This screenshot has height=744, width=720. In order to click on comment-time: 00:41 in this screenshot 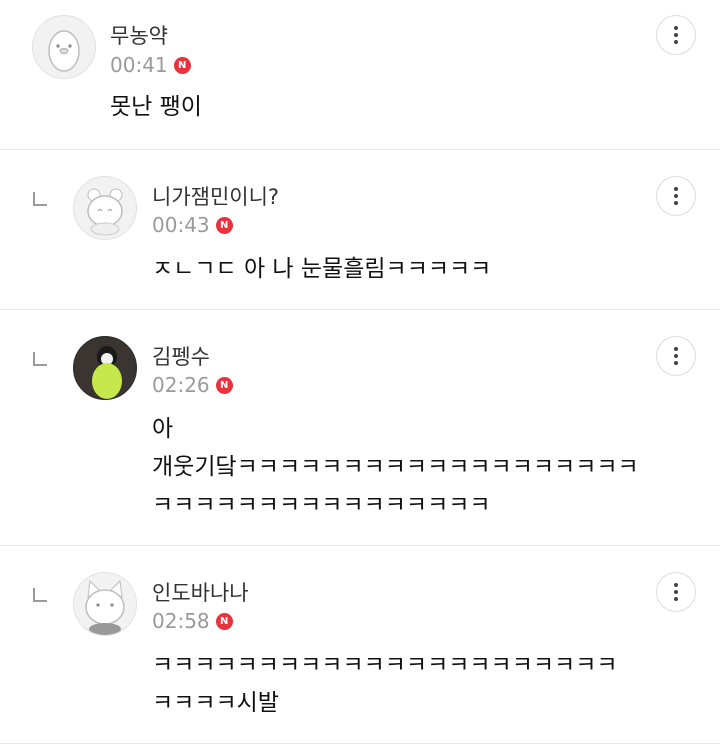, I will do `click(139, 65)`.